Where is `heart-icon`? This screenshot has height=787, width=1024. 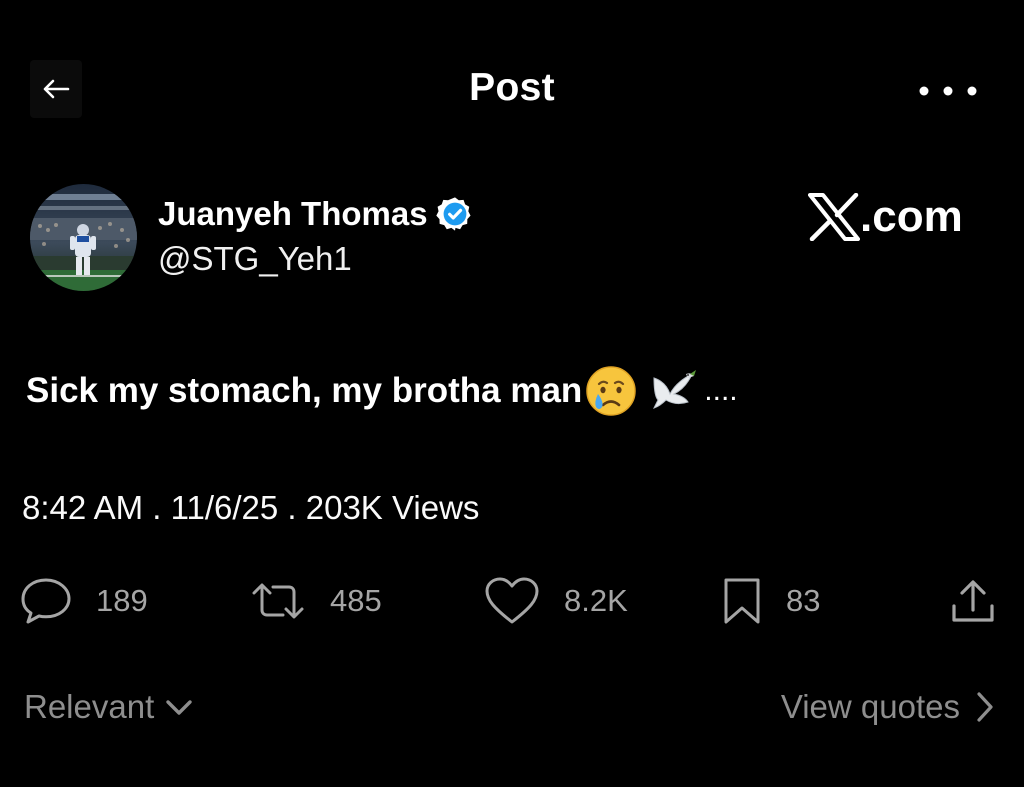
heart-icon is located at coordinates (512, 600).